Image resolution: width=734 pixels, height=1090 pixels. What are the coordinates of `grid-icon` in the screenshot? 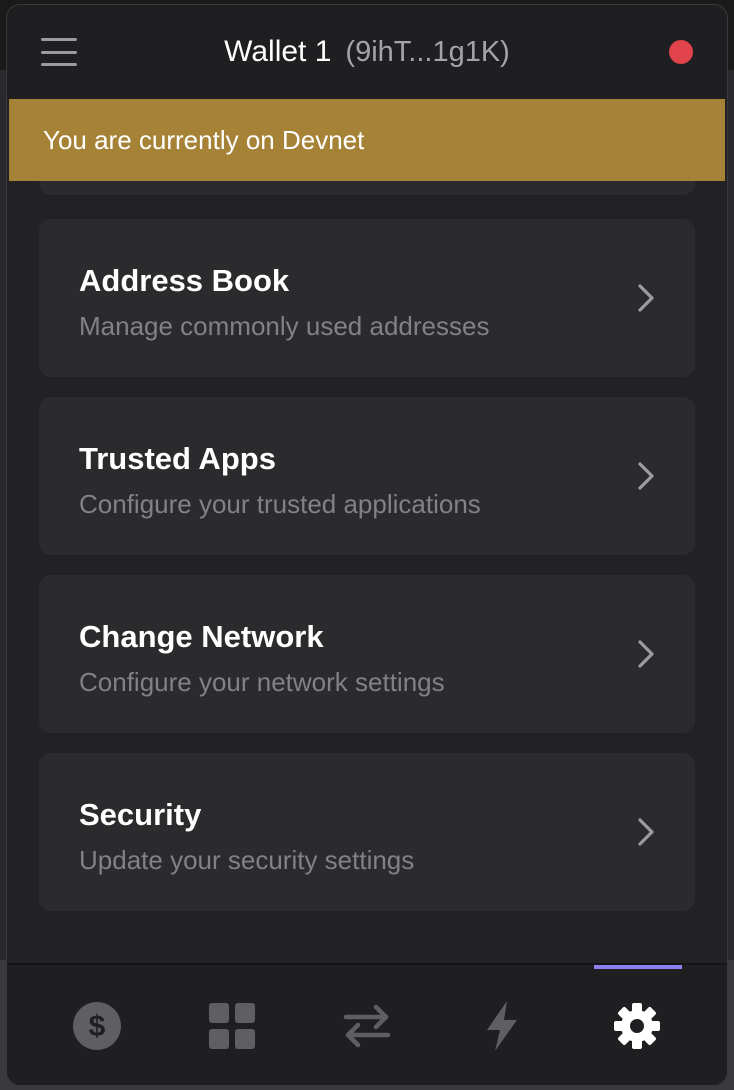 It's located at (232, 1026).